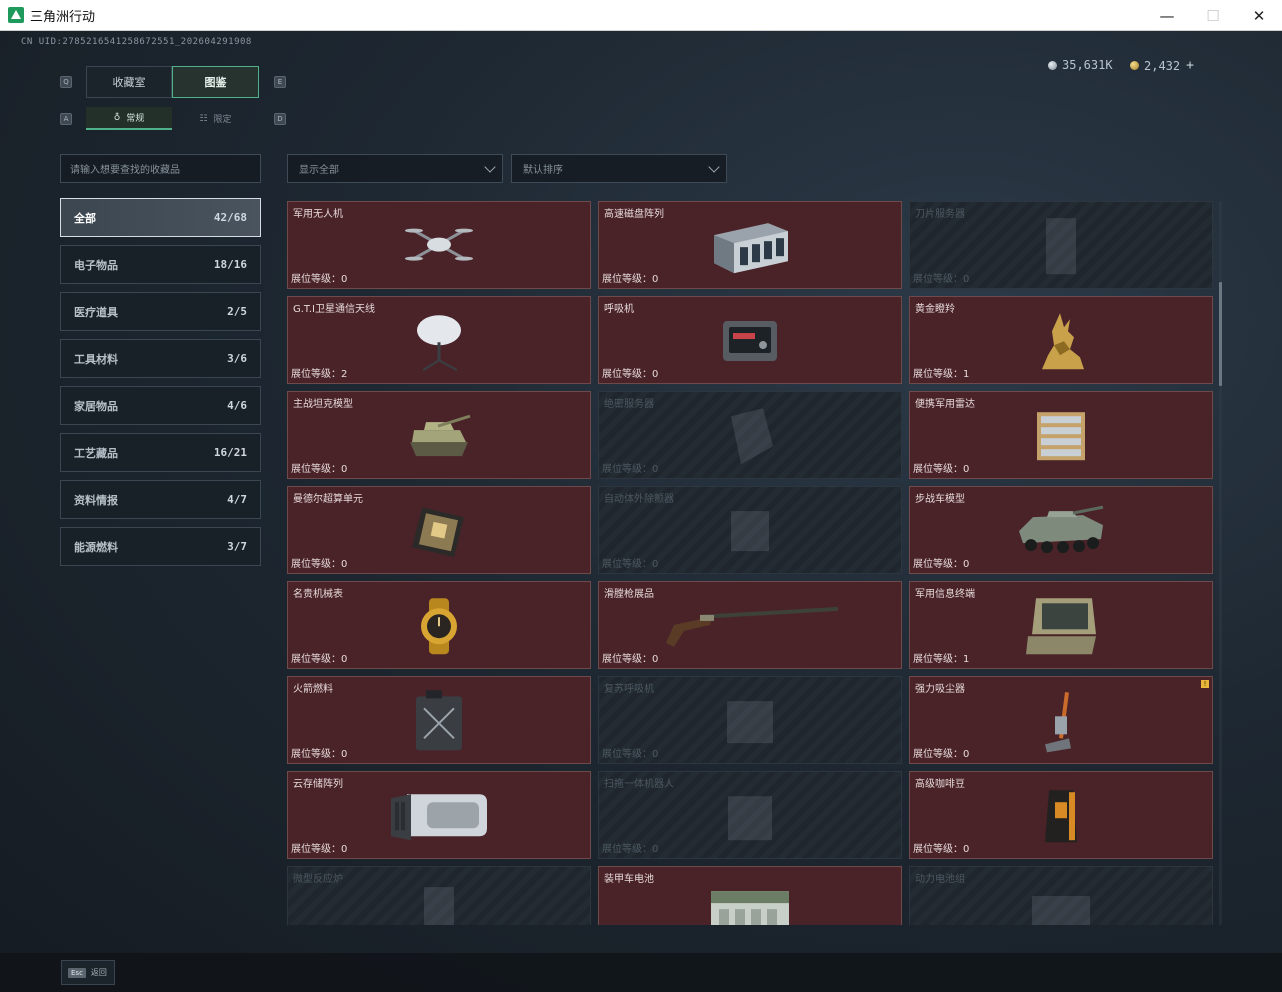  I want to click on category-item: 工艺藏品 16/21, so click(160, 452).